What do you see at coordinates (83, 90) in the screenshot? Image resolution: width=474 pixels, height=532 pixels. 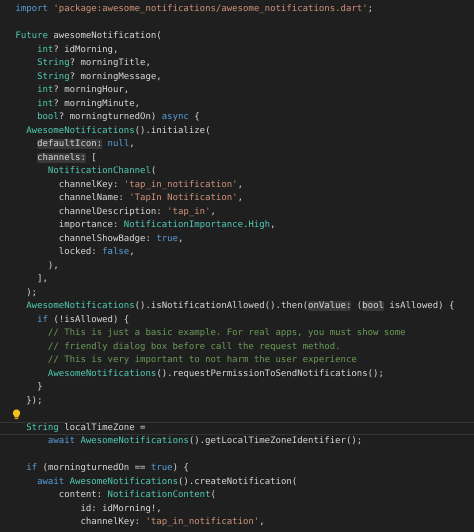 I see `code-line: int? morningHour,` at bounding box center [83, 90].